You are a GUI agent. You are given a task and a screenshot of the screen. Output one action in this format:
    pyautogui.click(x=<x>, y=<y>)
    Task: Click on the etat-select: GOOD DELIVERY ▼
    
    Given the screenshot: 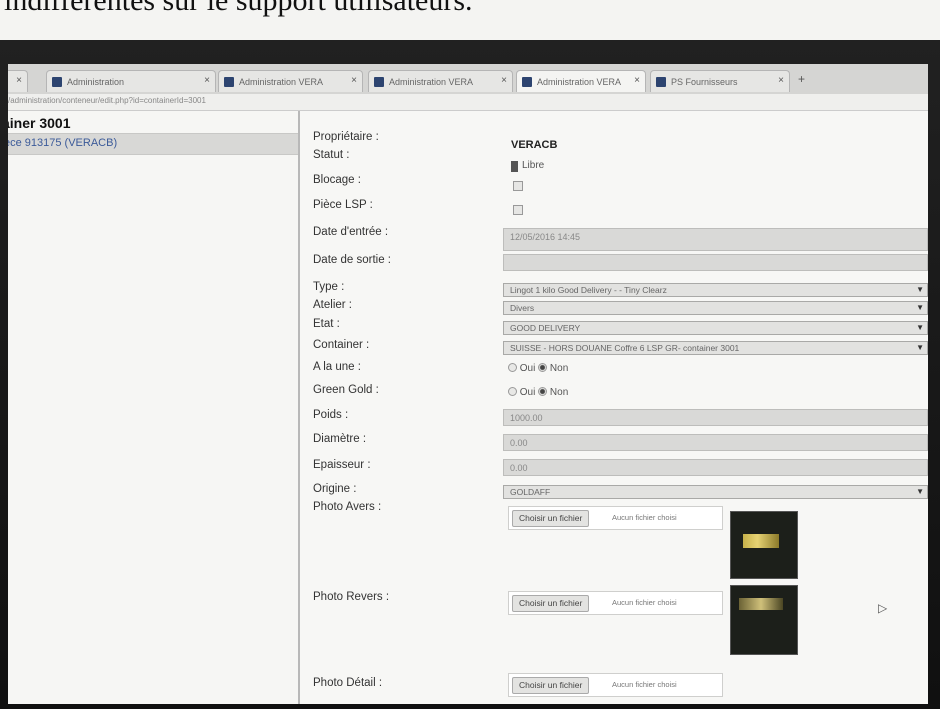 What is the action you would take?
    pyautogui.click(x=715, y=328)
    